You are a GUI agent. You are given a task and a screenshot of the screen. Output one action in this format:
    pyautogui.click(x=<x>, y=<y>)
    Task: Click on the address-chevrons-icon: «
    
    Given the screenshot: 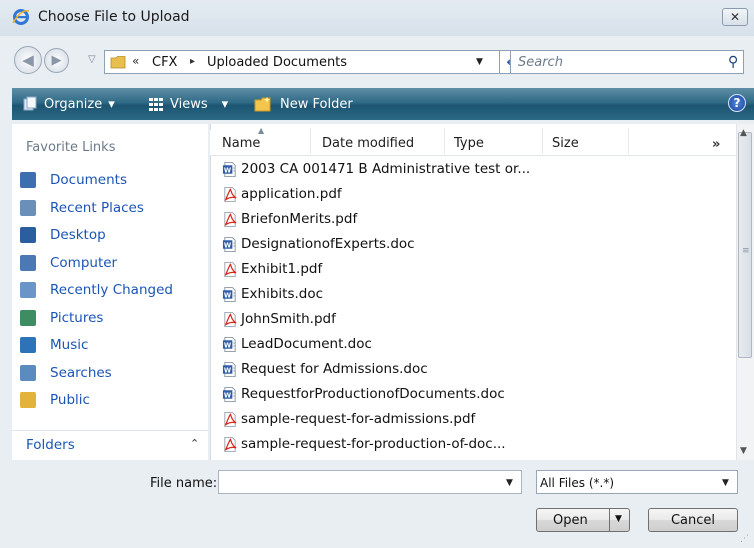 What is the action you would take?
    pyautogui.click(x=135, y=61)
    